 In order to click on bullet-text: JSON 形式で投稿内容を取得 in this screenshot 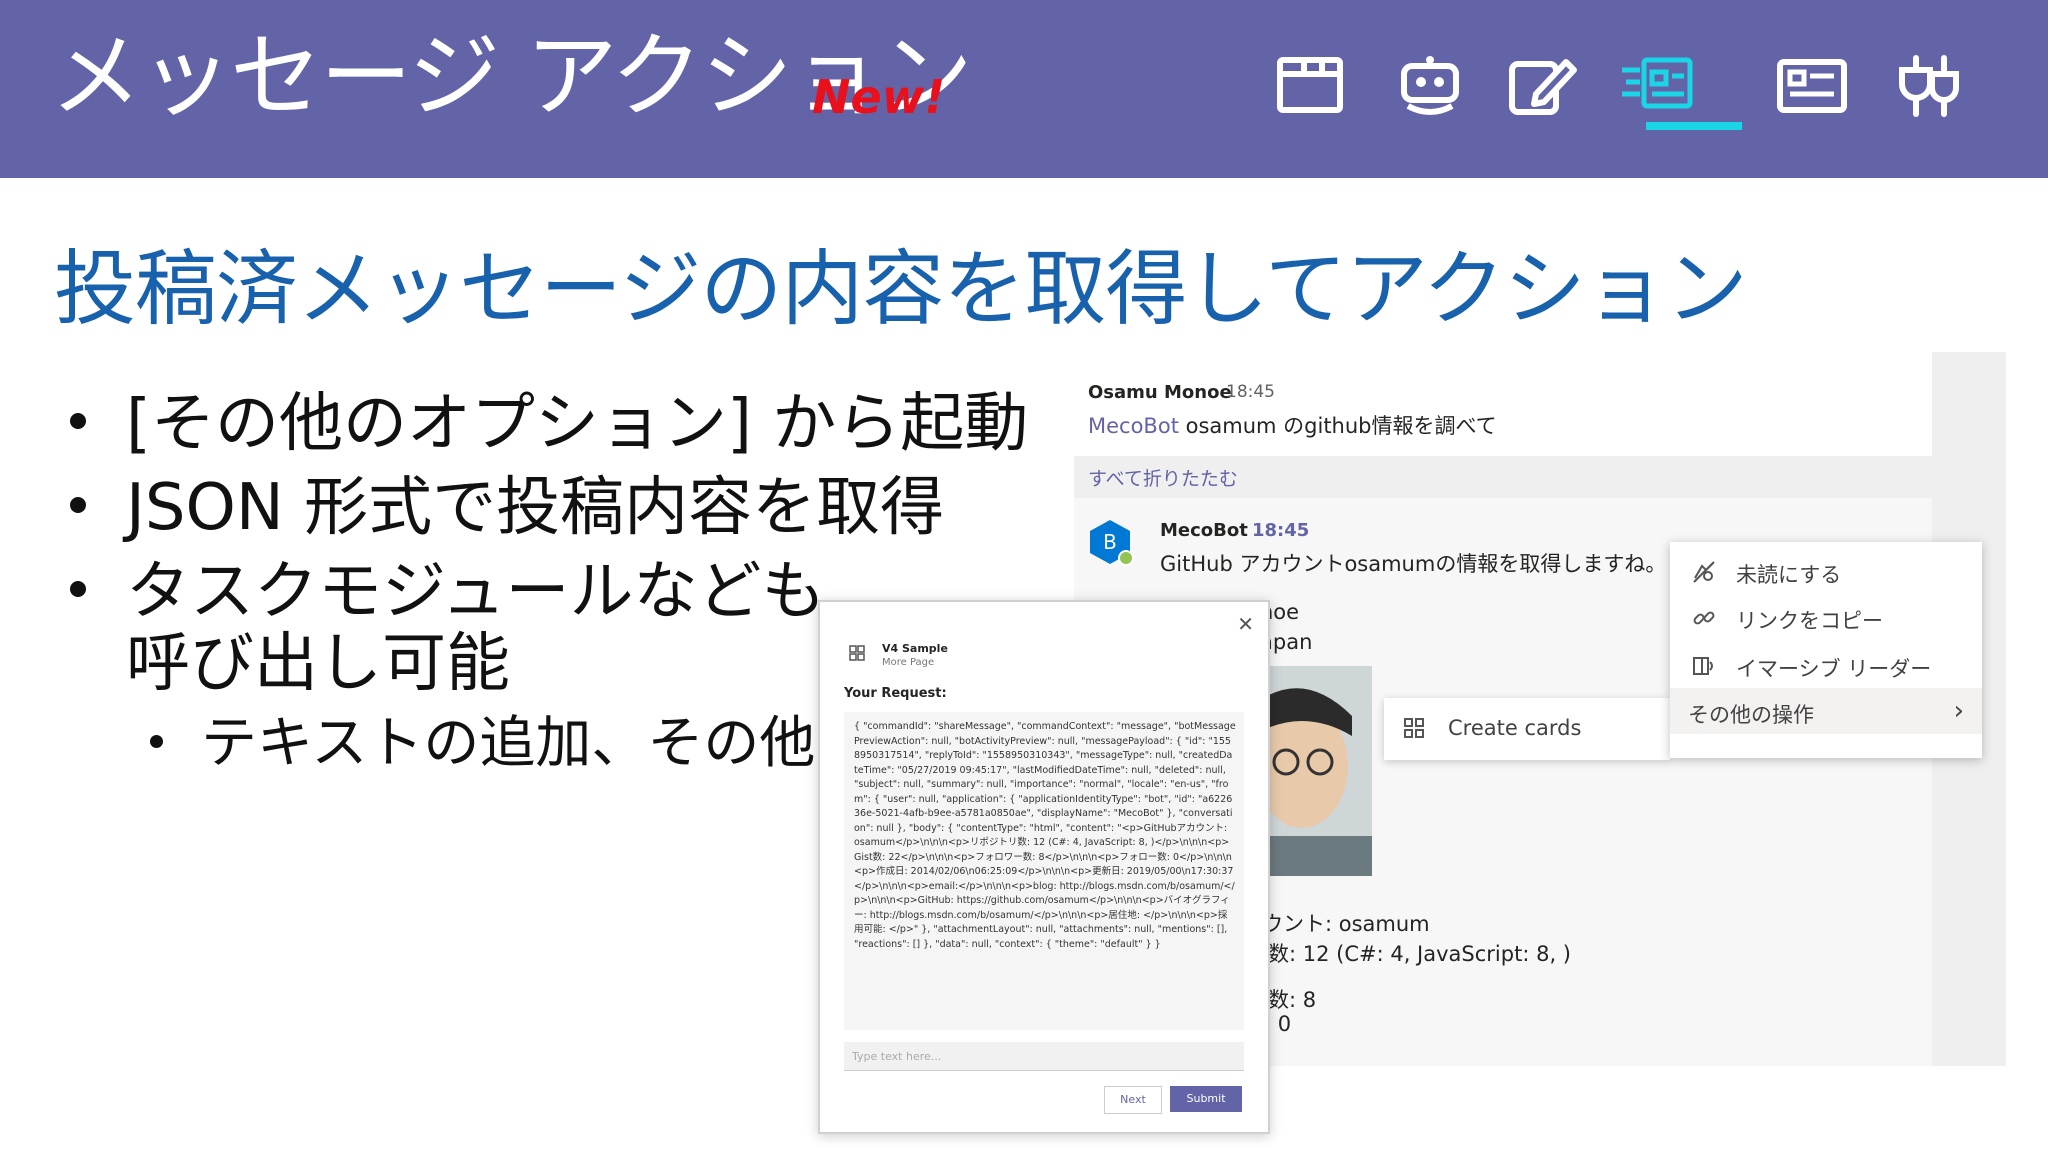, I will do `click(535, 508)`.